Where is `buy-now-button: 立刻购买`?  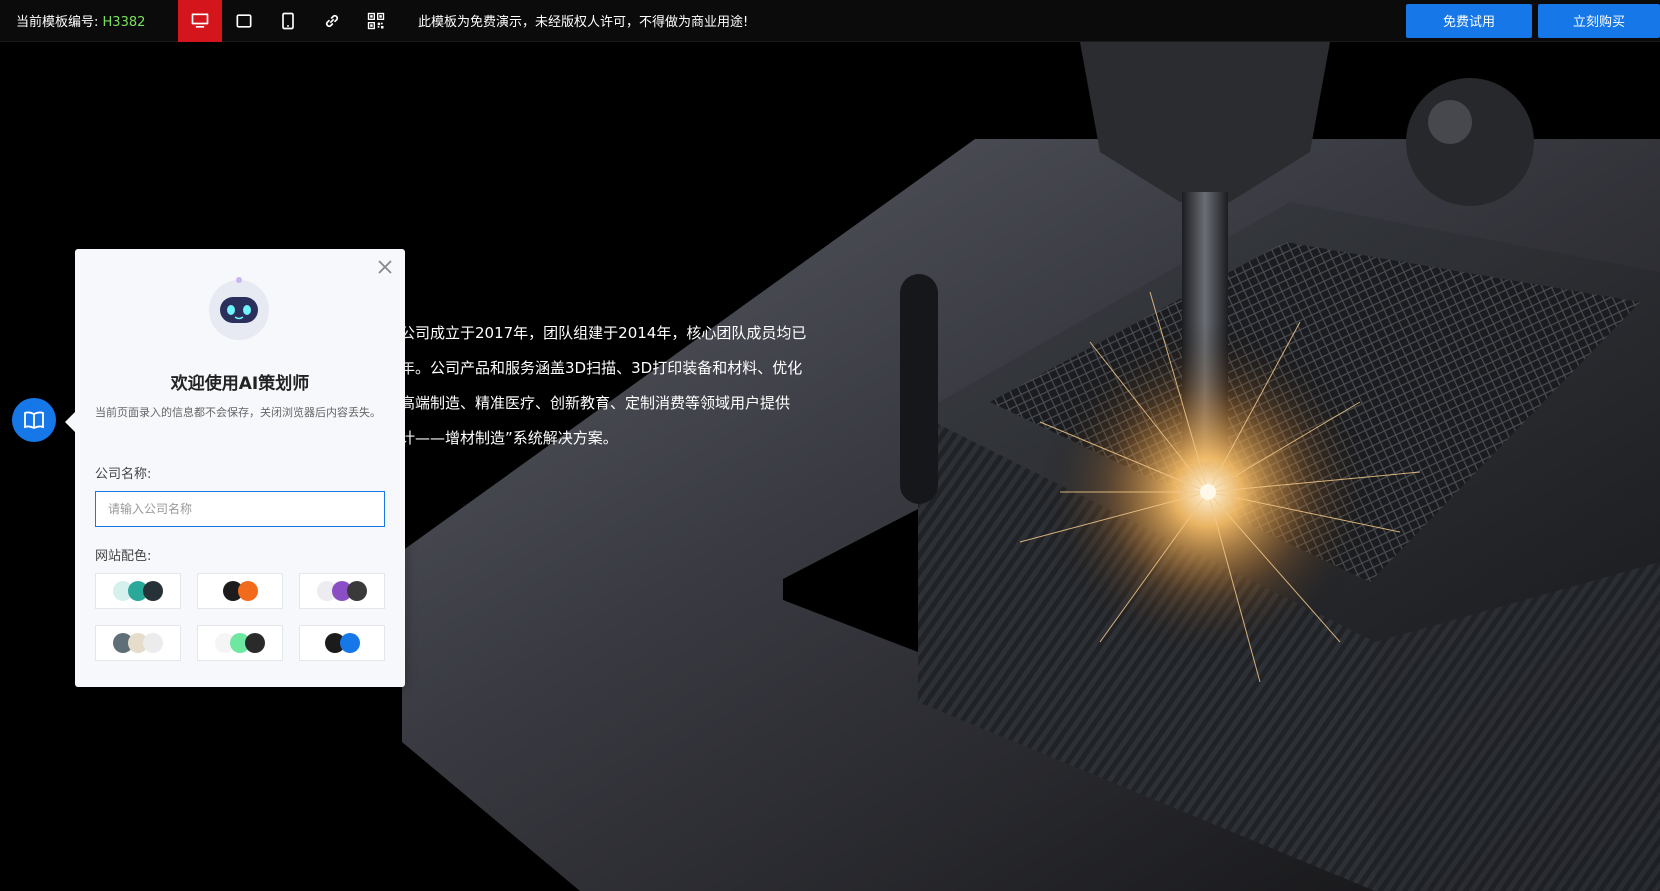 buy-now-button: 立刻购买 is located at coordinates (1599, 20).